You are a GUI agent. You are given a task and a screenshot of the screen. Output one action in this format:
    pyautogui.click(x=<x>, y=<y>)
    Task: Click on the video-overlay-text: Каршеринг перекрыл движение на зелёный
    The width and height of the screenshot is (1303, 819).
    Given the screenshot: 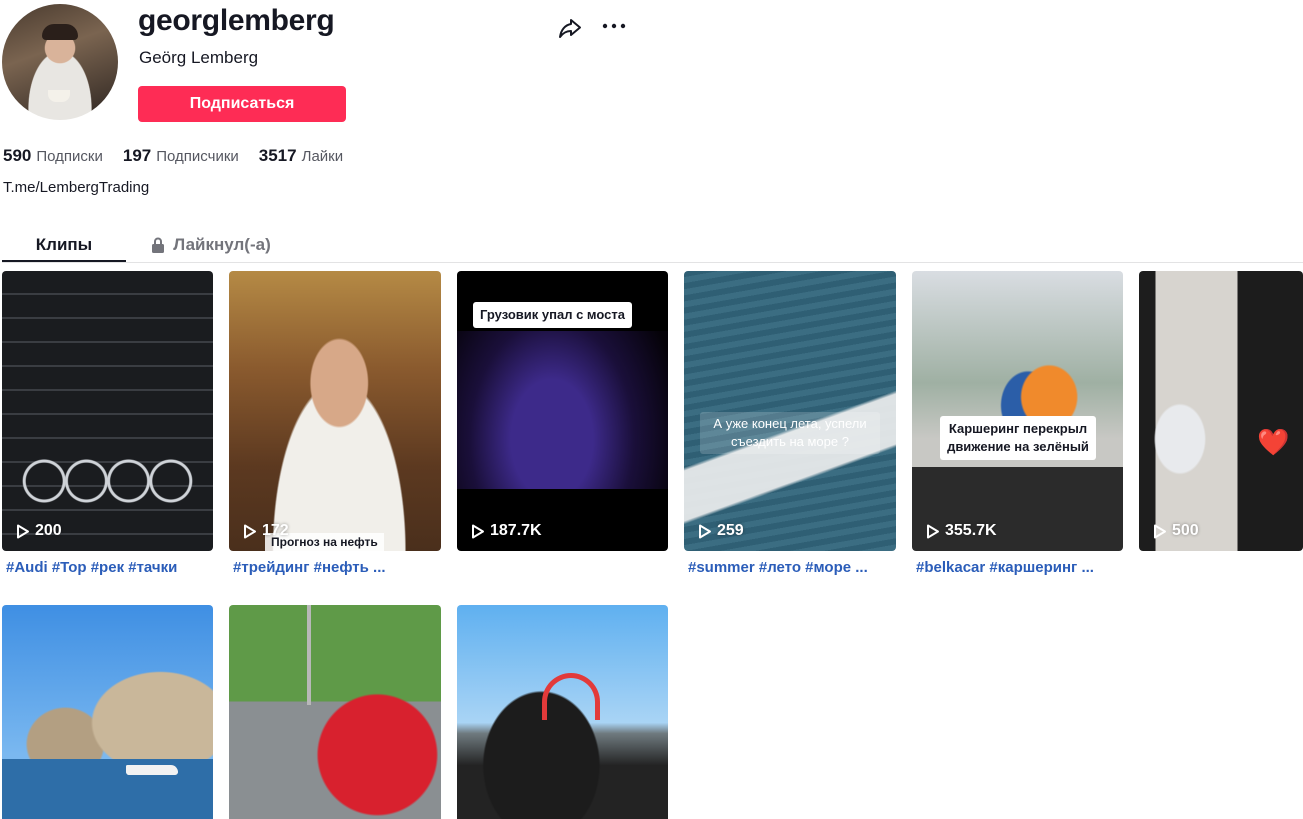 What is the action you would take?
    pyautogui.click(x=1018, y=438)
    